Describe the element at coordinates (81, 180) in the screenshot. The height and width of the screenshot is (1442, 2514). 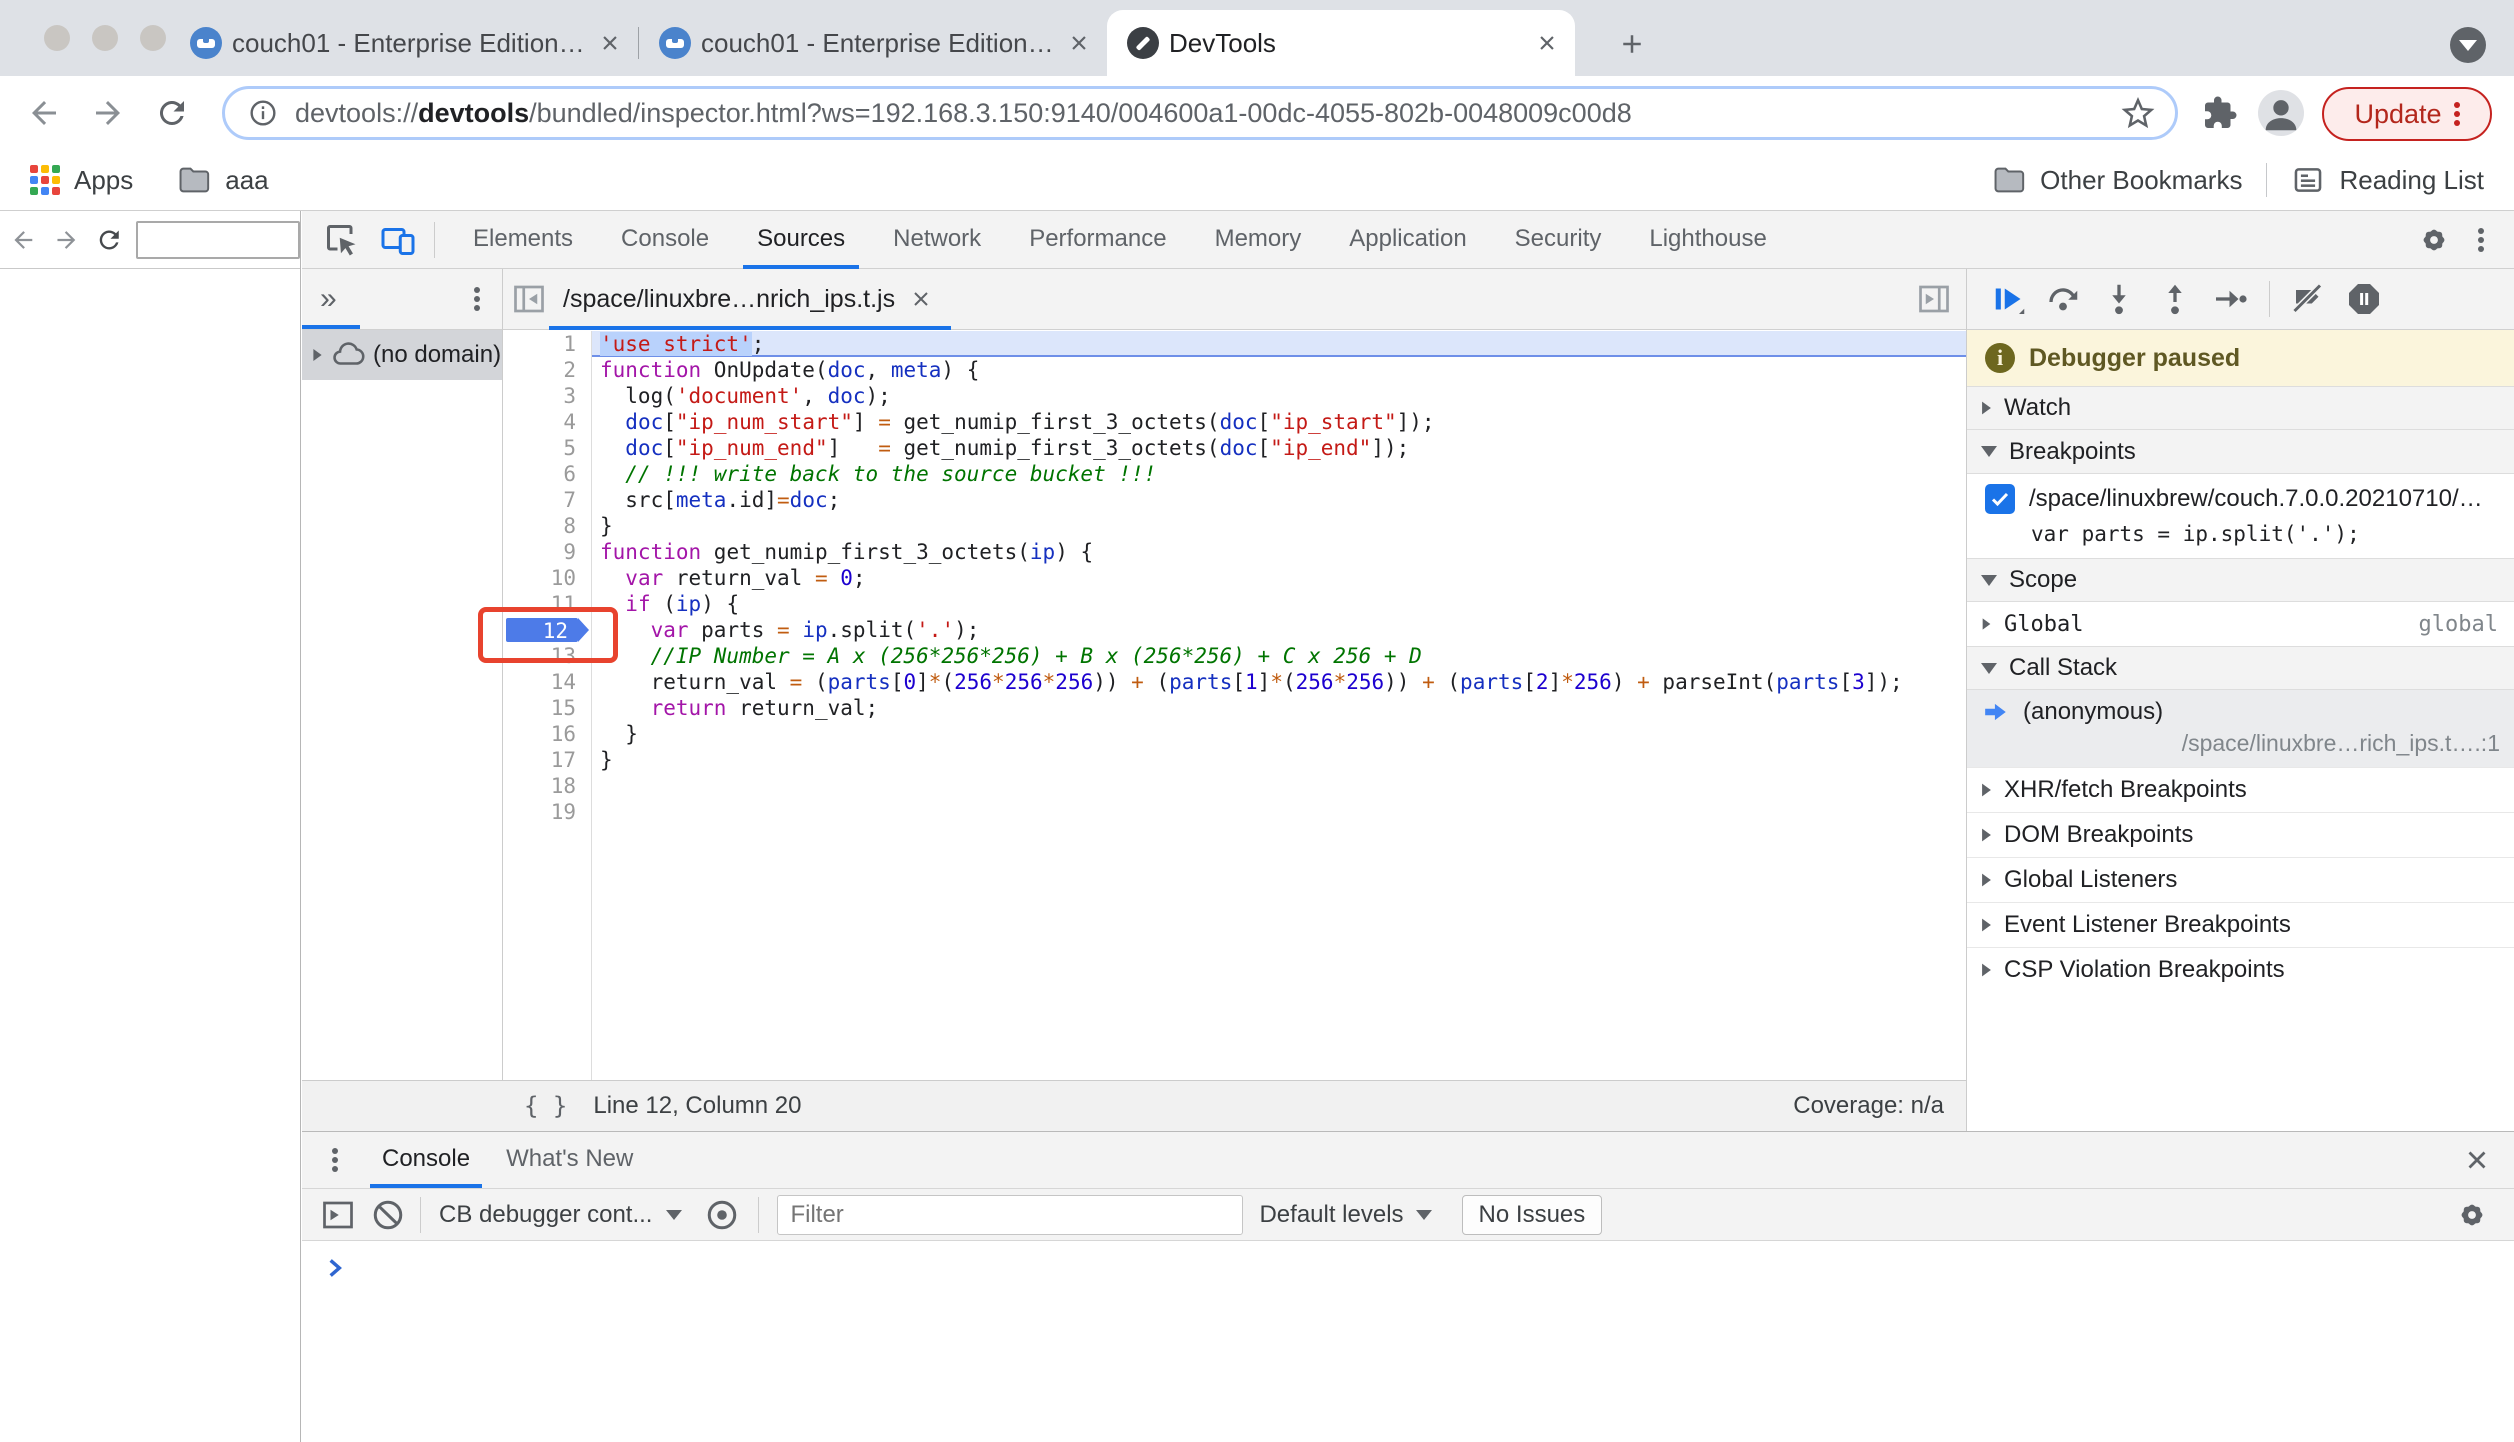
I see `bookmark-apps: Apps` at that location.